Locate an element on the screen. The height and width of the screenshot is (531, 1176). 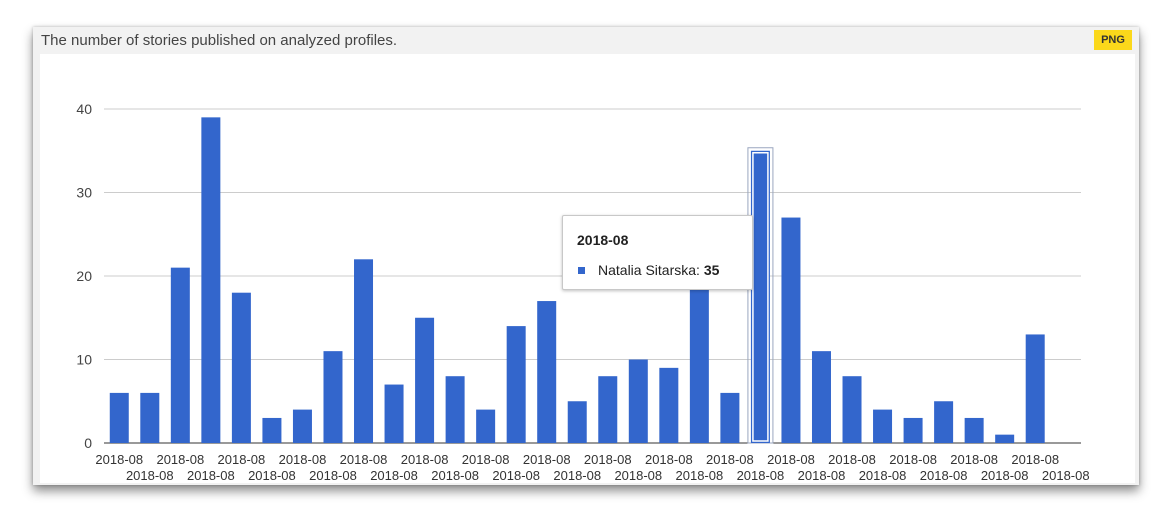
y-tick-label: 40 is located at coordinates (84, 109).